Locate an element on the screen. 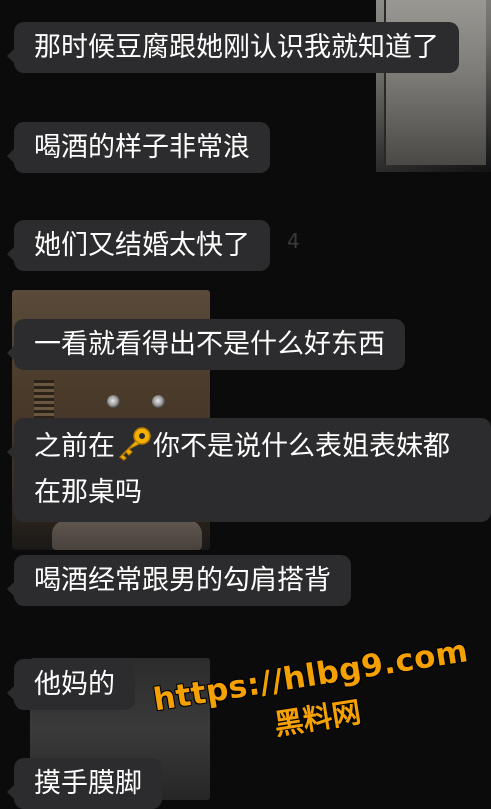 This screenshot has height=809, width=491. message-bubble: 他妈的 is located at coordinates (71, 684).